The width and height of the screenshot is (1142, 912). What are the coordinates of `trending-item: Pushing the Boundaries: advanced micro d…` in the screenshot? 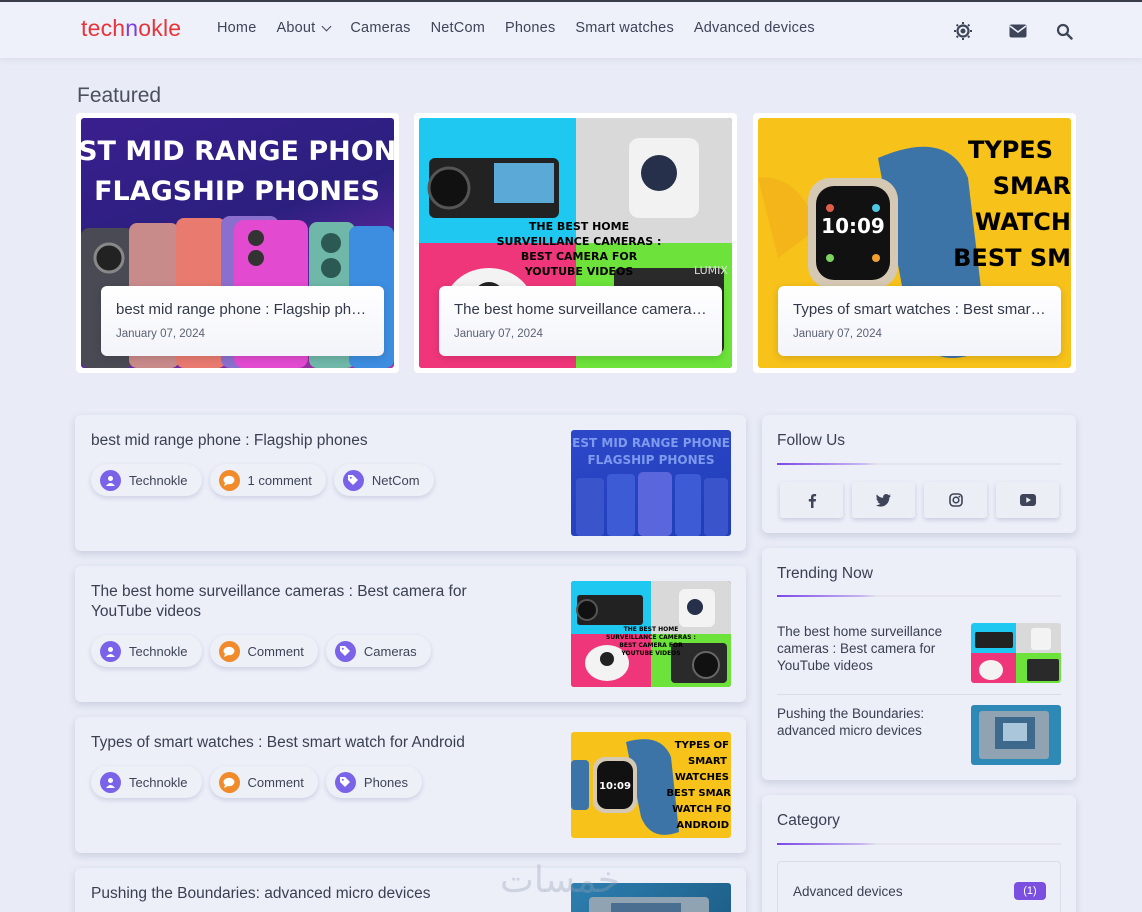 It's located at (919, 735).